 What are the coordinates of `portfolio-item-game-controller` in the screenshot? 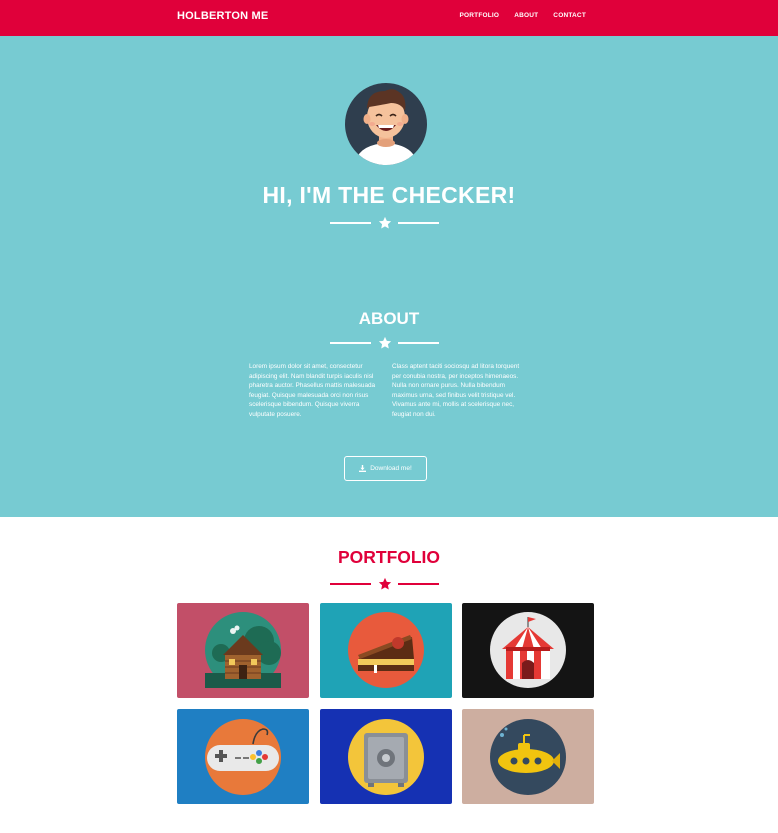 It's located at (243, 756).